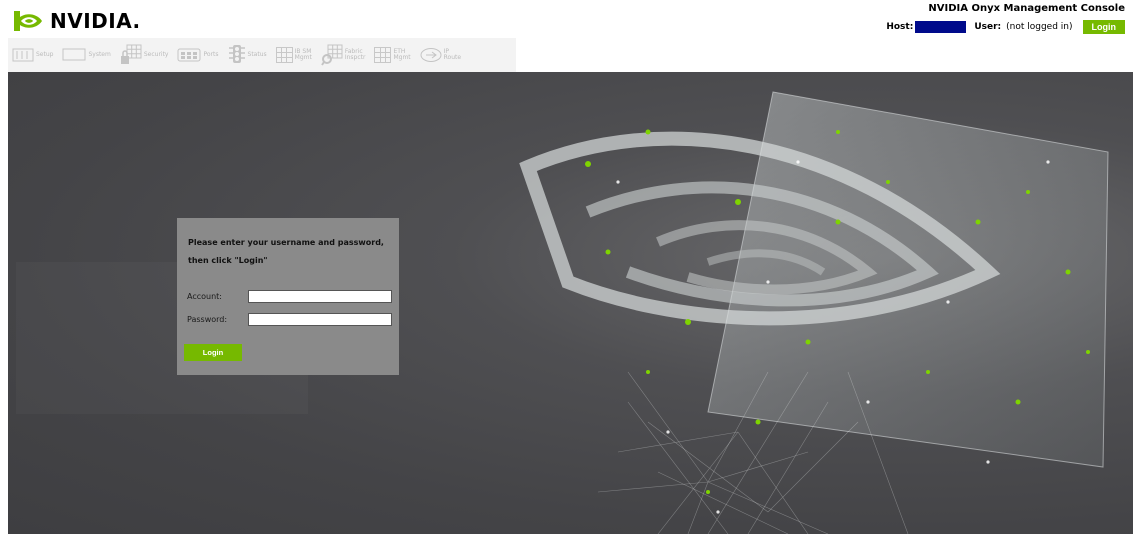 This screenshot has height=534, width=1133. Describe the element at coordinates (99, 54) in the screenshot. I see `nav-label: System` at that location.